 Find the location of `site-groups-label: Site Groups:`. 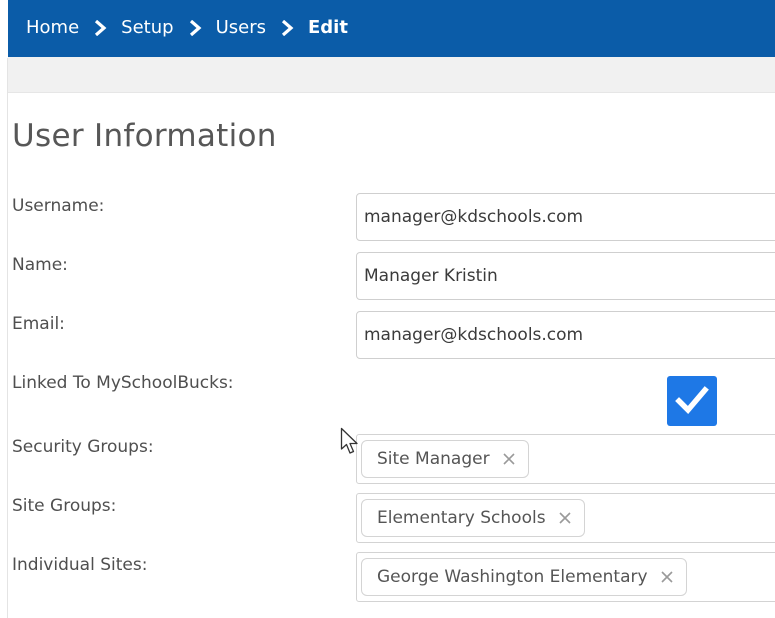

site-groups-label: Site Groups: is located at coordinates (64, 506).